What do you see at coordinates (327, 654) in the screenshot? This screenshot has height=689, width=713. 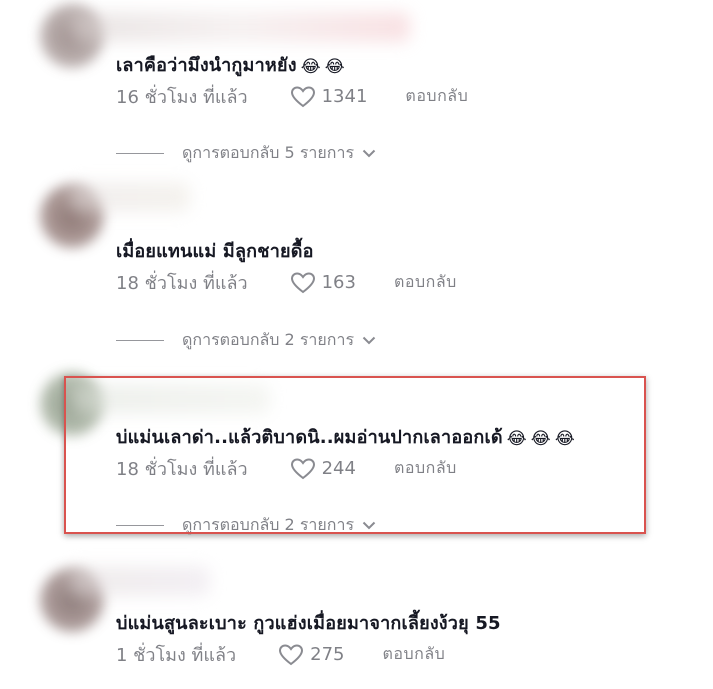 I see `like-count: 275` at bounding box center [327, 654].